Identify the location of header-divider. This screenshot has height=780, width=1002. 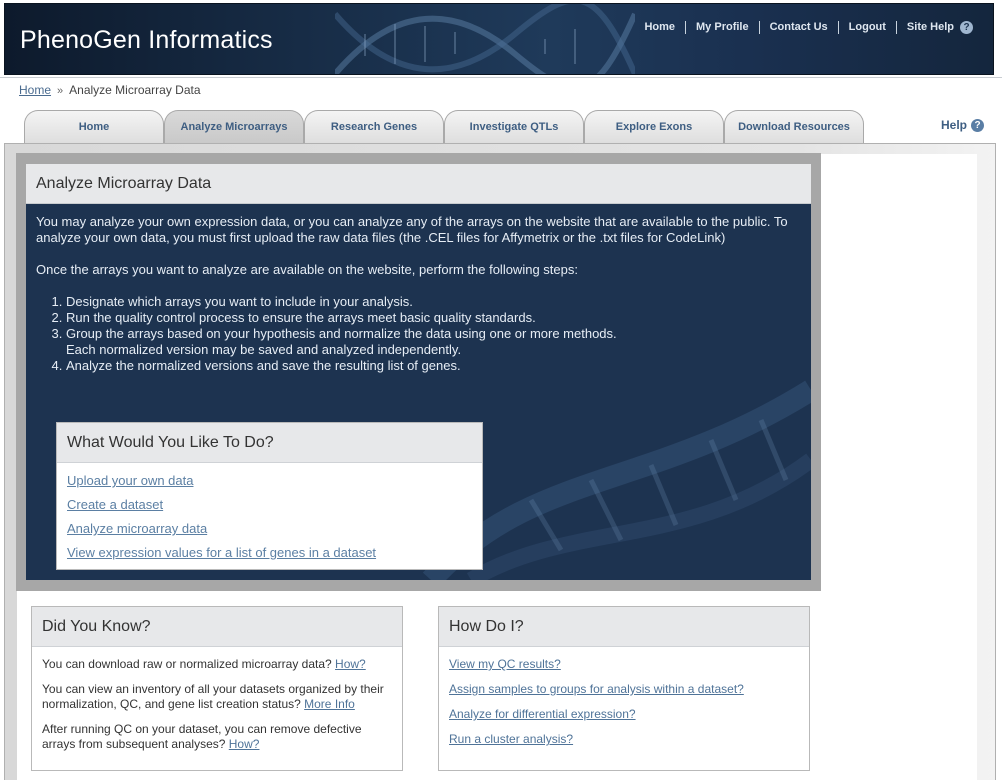
(501, 77).